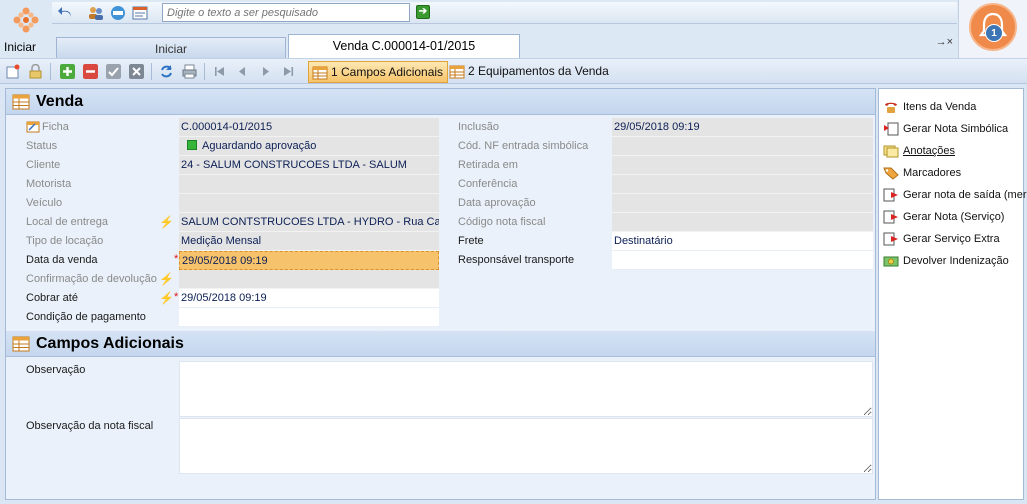 The width and height of the screenshot is (1027, 504). I want to click on document-tabs: Iniciar Venda C.000014-01/2015 →×, so click(504, 45).